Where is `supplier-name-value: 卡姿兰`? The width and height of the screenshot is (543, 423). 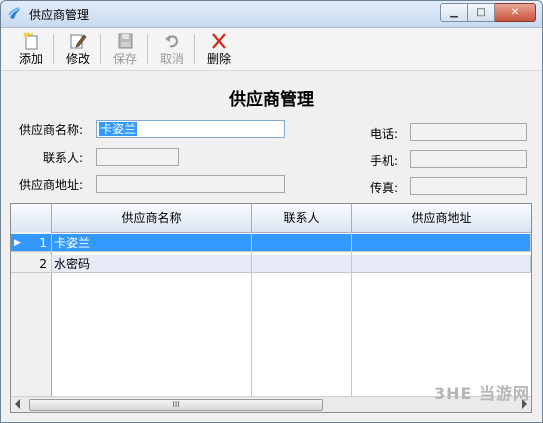
supplier-name-value: 卡姿兰 is located at coordinates (118, 129).